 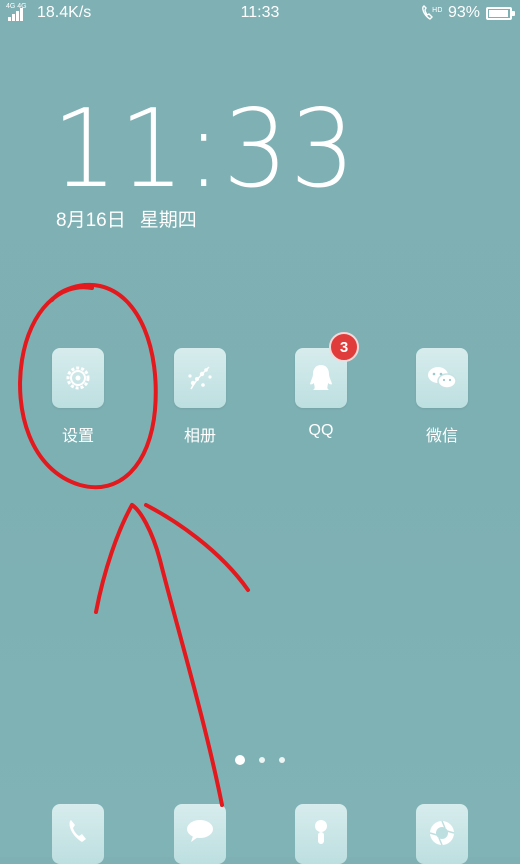 I want to click on settings-app-icon, so click(x=78, y=378).